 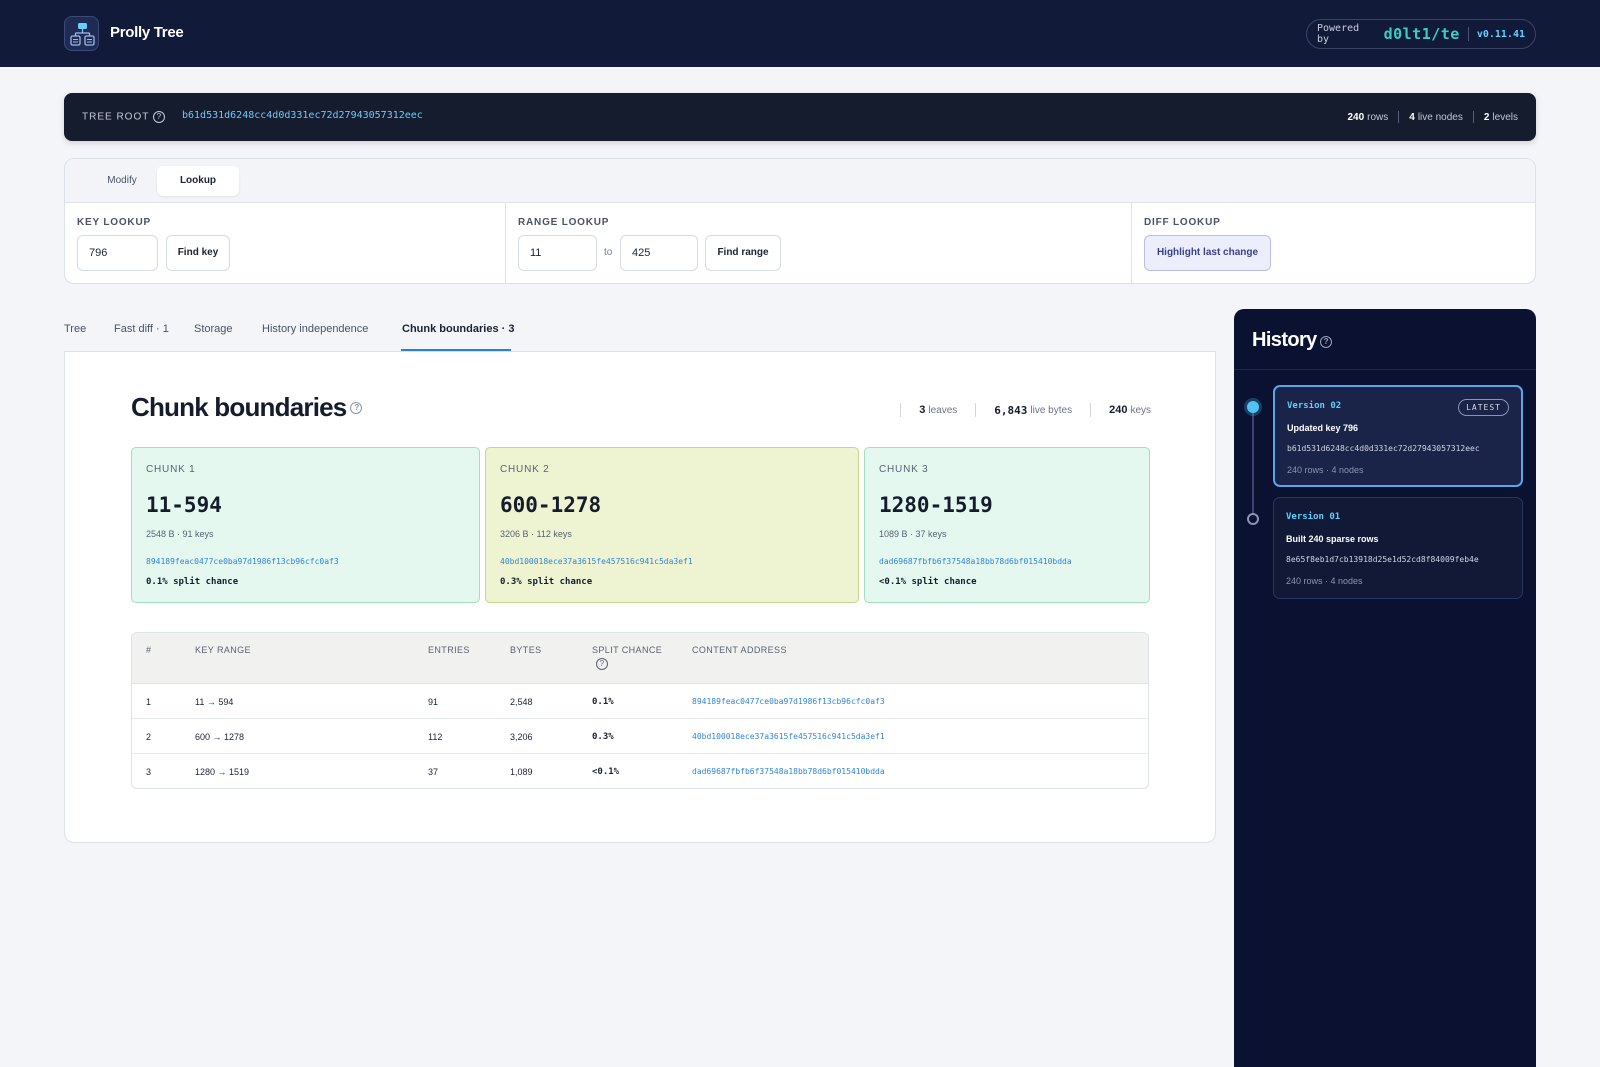 What do you see at coordinates (743, 253) in the screenshot?
I see `find-range-button: Find range` at bounding box center [743, 253].